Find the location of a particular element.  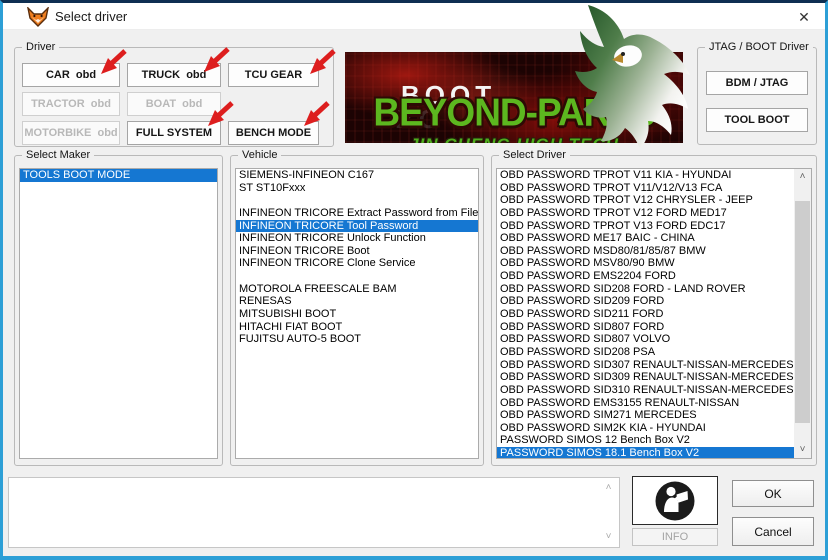

driver-list-item: PASSWORD SIMOS 18.1 Bench Box V2 is located at coordinates (645, 452).